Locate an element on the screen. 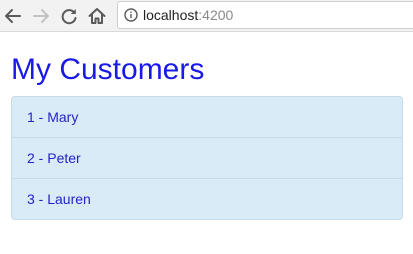 The height and width of the screenshot is (254, 413). browser-toolbar: localhost:4200 is located at coordinates (206, 16).